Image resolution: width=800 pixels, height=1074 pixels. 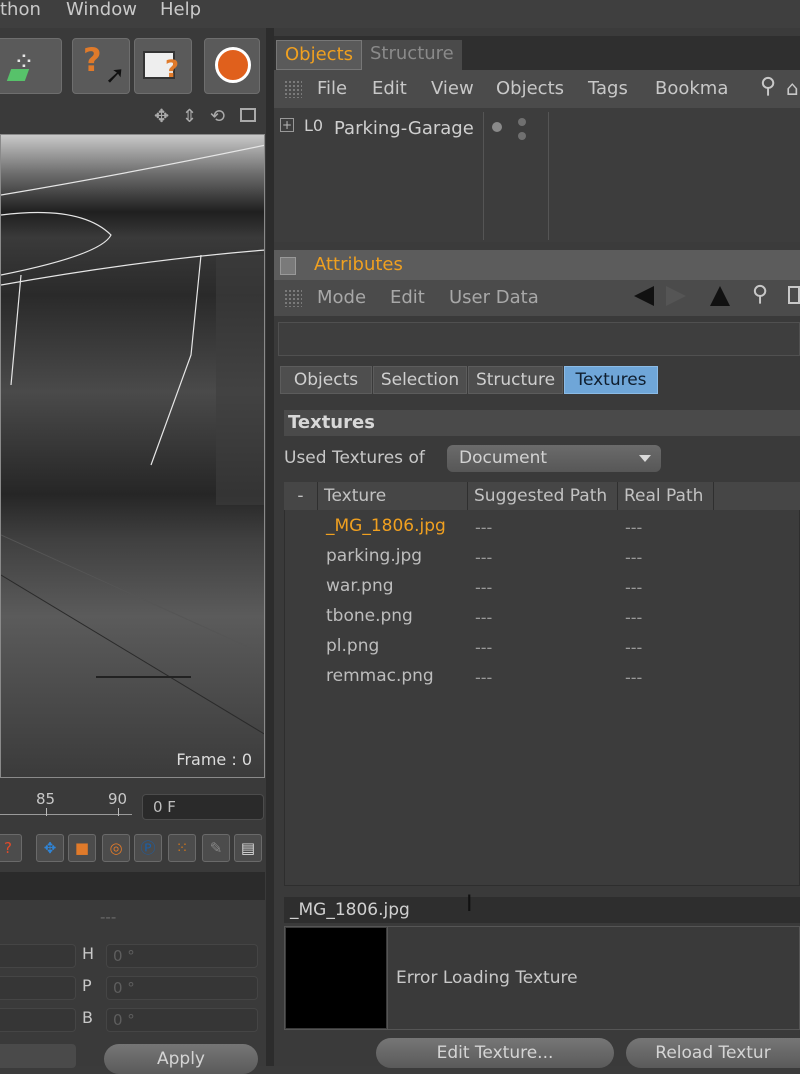 What do you see at coordinates (214, 759) in the screenshot?
I see `frame-label: Frame : 0` at bounding box center [214, 759].